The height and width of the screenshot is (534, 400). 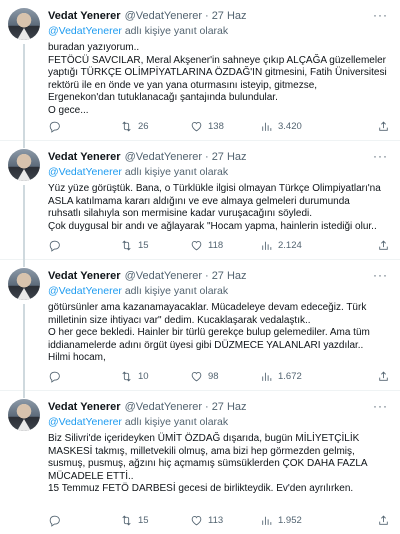 I want to click on thread-connector-line, so click(x=24, y=96).